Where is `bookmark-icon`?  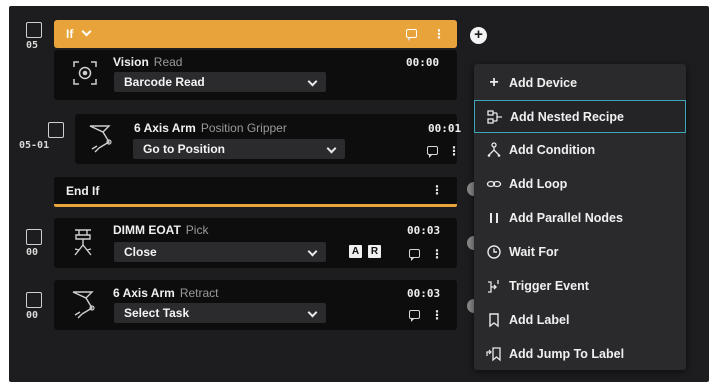
bookmark-icon is located at coordinates (494, 320).